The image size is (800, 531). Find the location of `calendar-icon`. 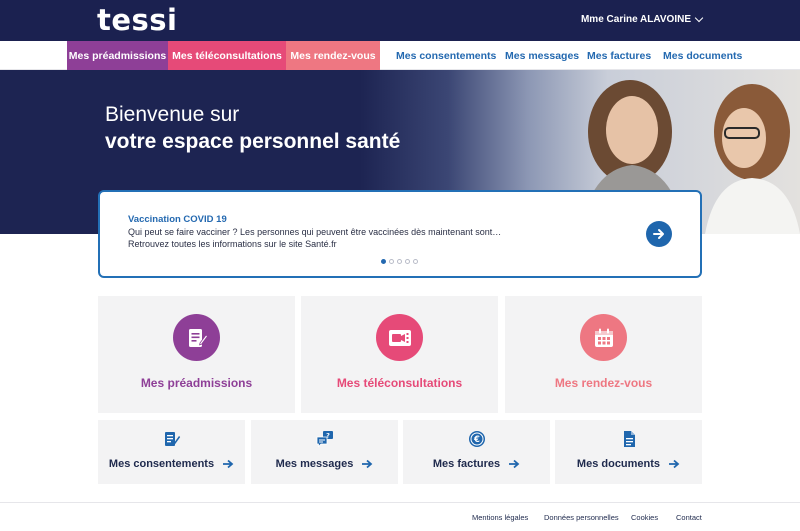

calendar-icon is located at coordinates (603, 337).